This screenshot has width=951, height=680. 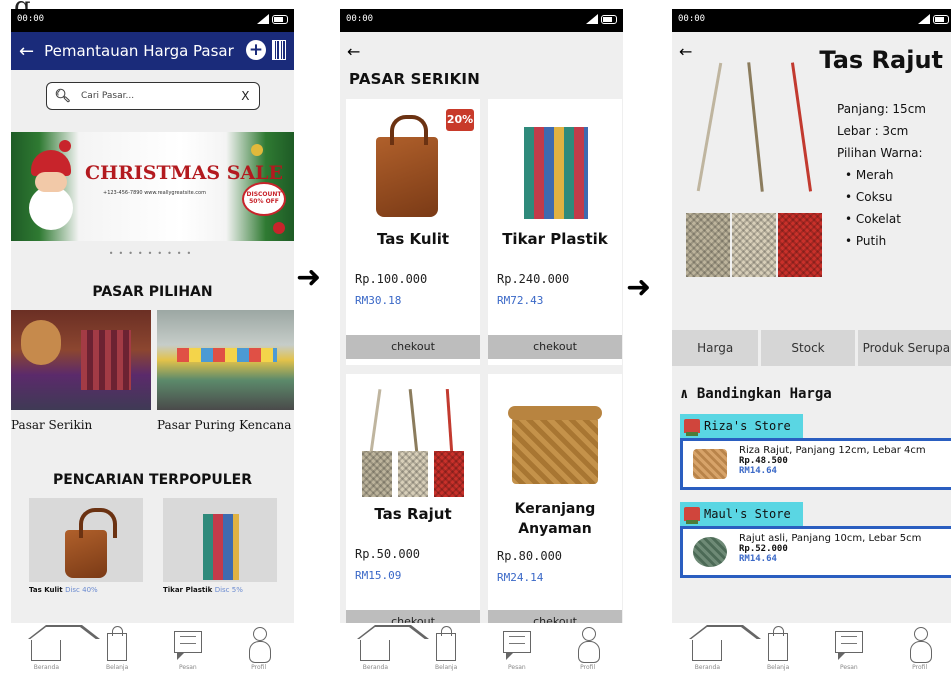 I want to click on product-image: 20%, so click(x=413, y=161).